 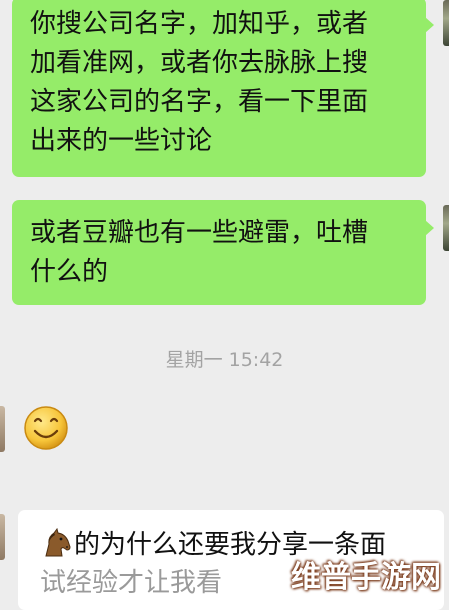 What do you see at coordinates (199, 233) in the screenshot?
I see `message-text-line: 或者豆瓣也有一些避雷，吐槽` at bounding box center [199, 233].